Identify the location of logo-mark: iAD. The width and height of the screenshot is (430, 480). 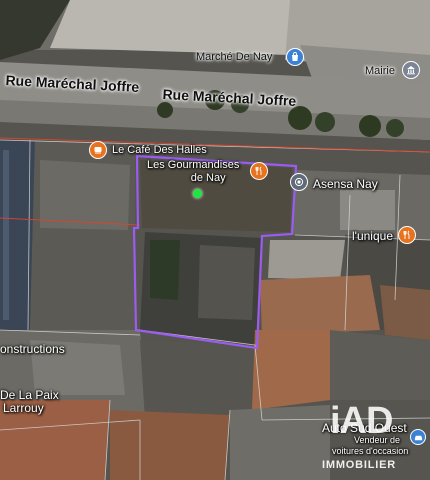
(361, 421).